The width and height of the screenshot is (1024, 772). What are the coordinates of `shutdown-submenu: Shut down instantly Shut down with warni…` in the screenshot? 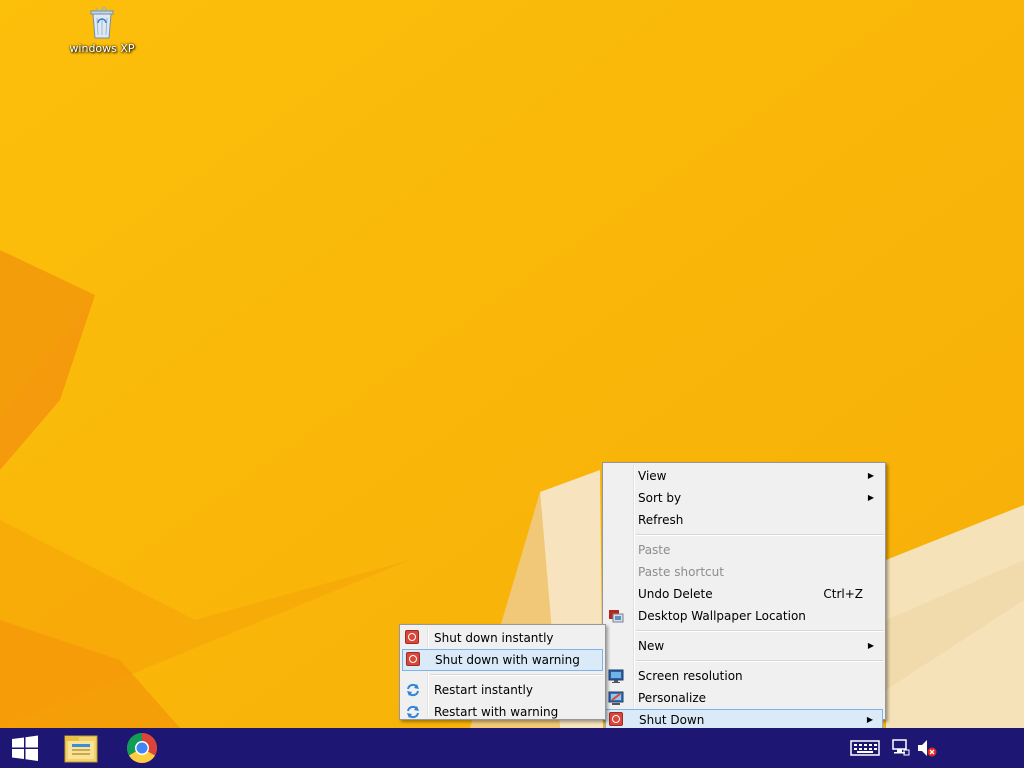 It's located at (502, 672).